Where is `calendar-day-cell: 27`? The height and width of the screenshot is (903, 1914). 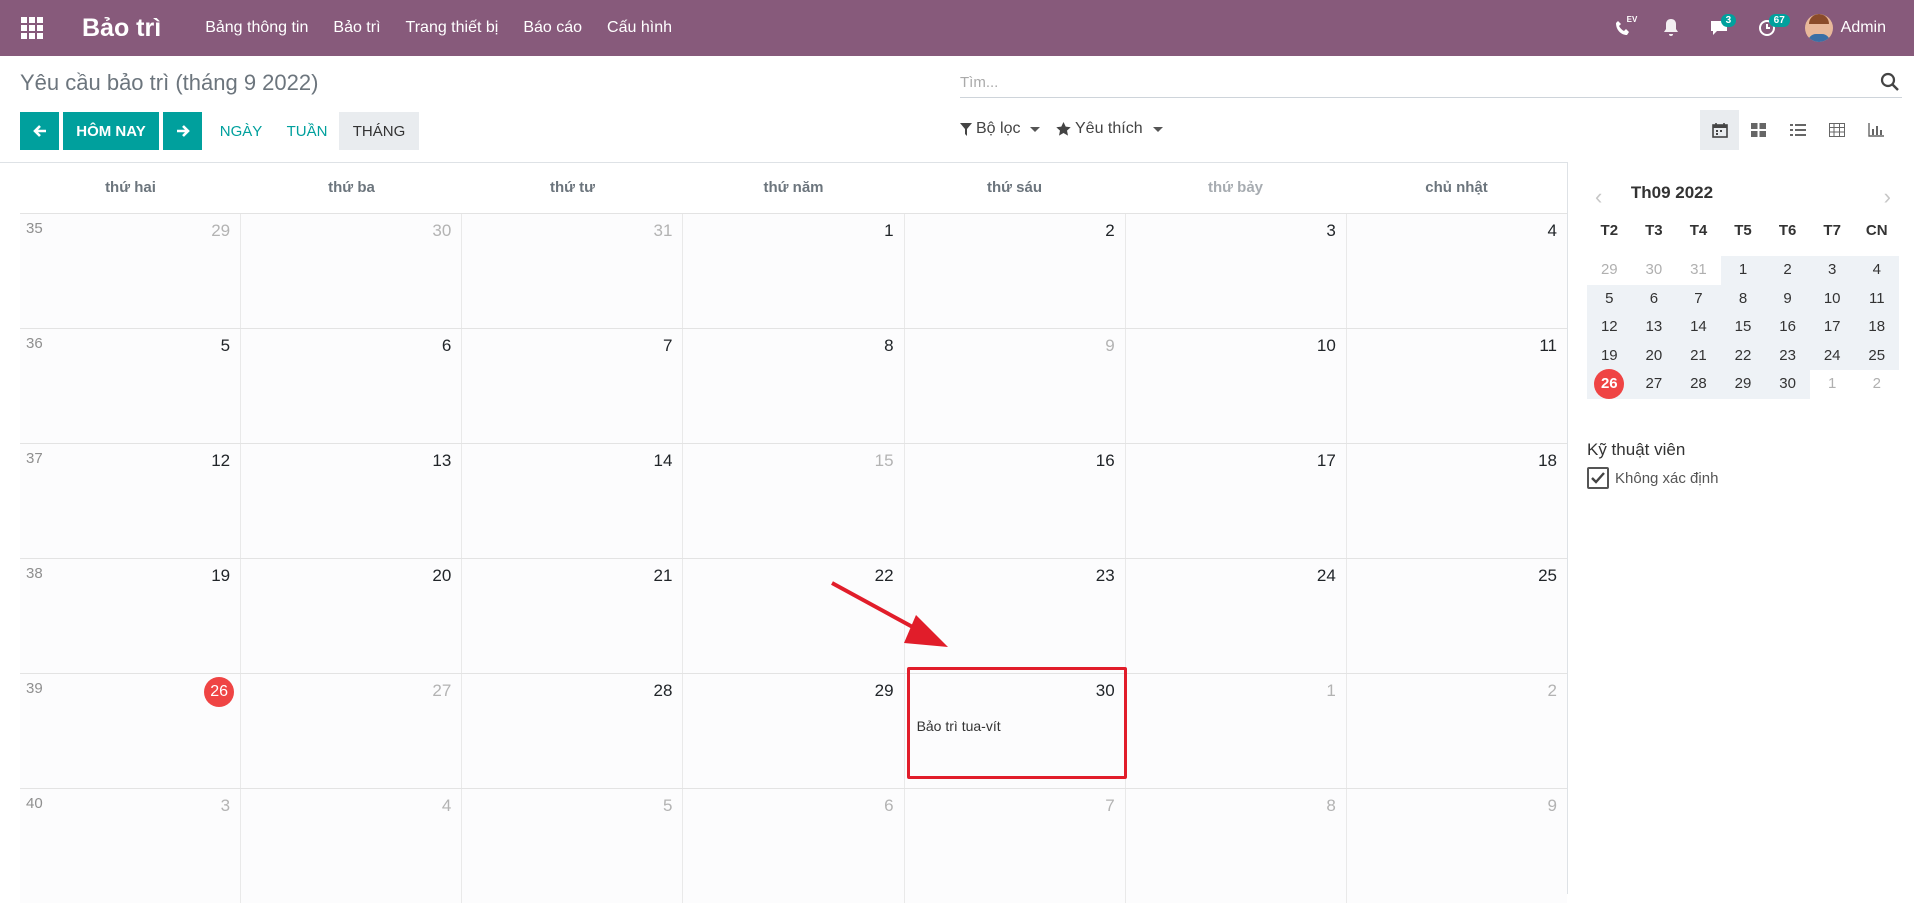
calendar-day-cell: 27 is located at coordinates (352, 731).